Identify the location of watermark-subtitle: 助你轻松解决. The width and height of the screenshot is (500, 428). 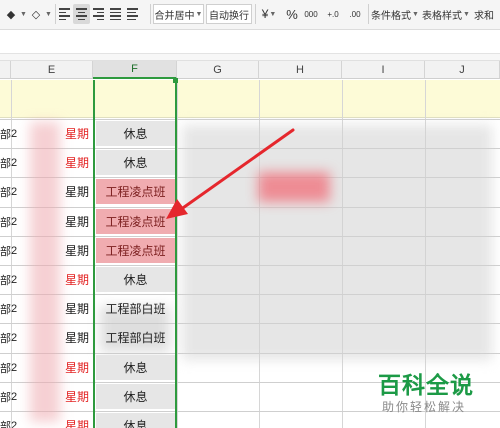
(424, 407).